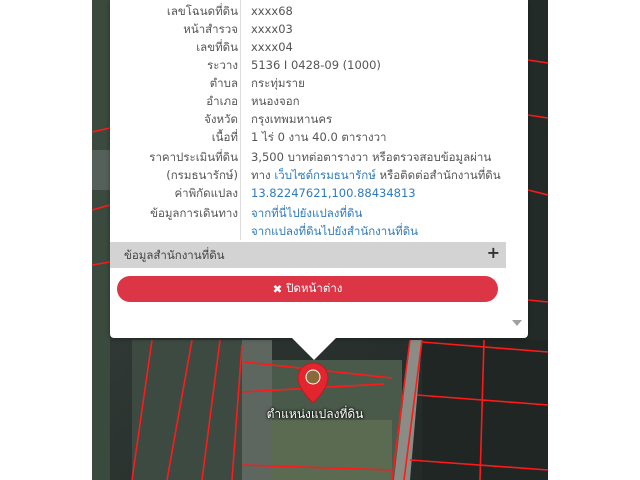  Describe the element at coordinates (257, 83) in the screenshot. I see `info-row-subdistrict: ตำบล กระทุ่มราย` at that location.